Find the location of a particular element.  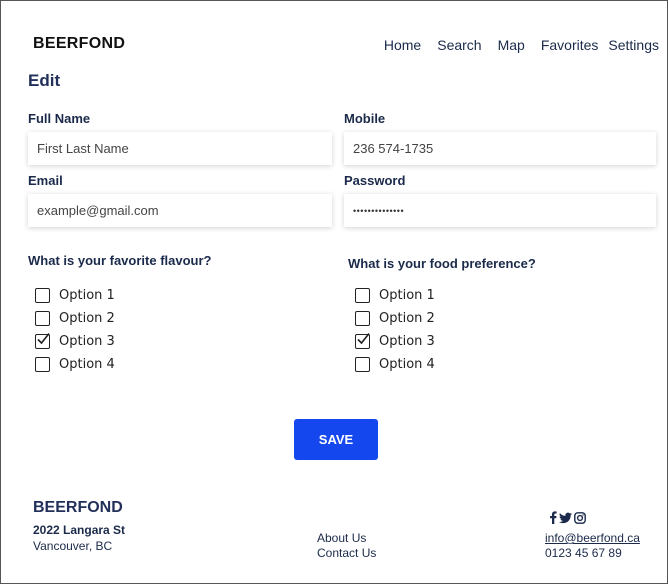

nav-search: Search is located at coordinates (459, 45).